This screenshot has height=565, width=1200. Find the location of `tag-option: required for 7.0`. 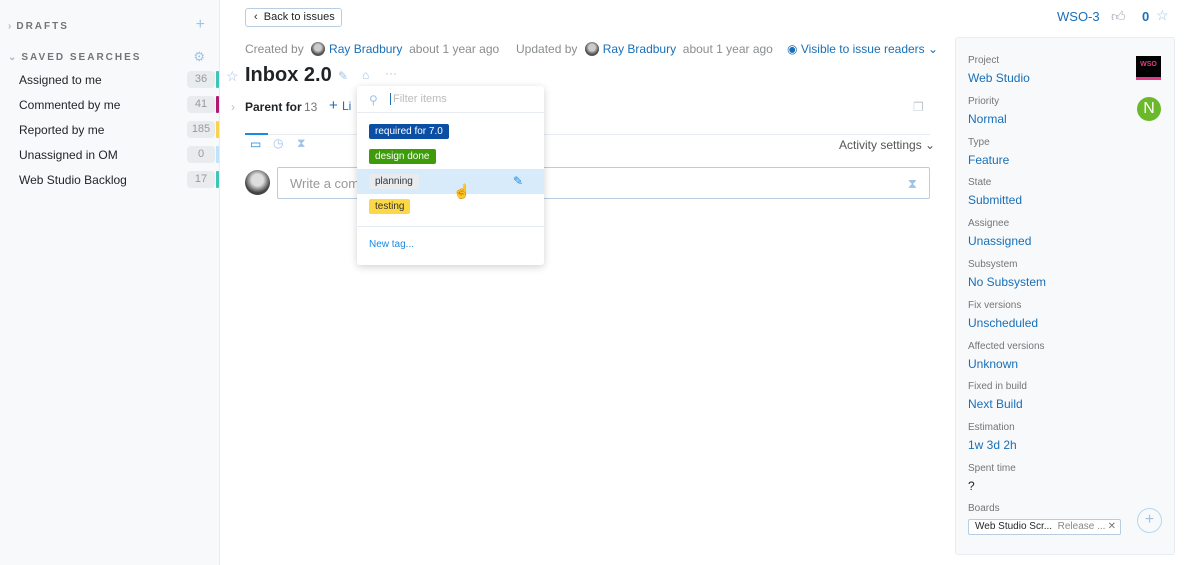

tag-option: required for 7.0 is located at coordinates (409, 131).